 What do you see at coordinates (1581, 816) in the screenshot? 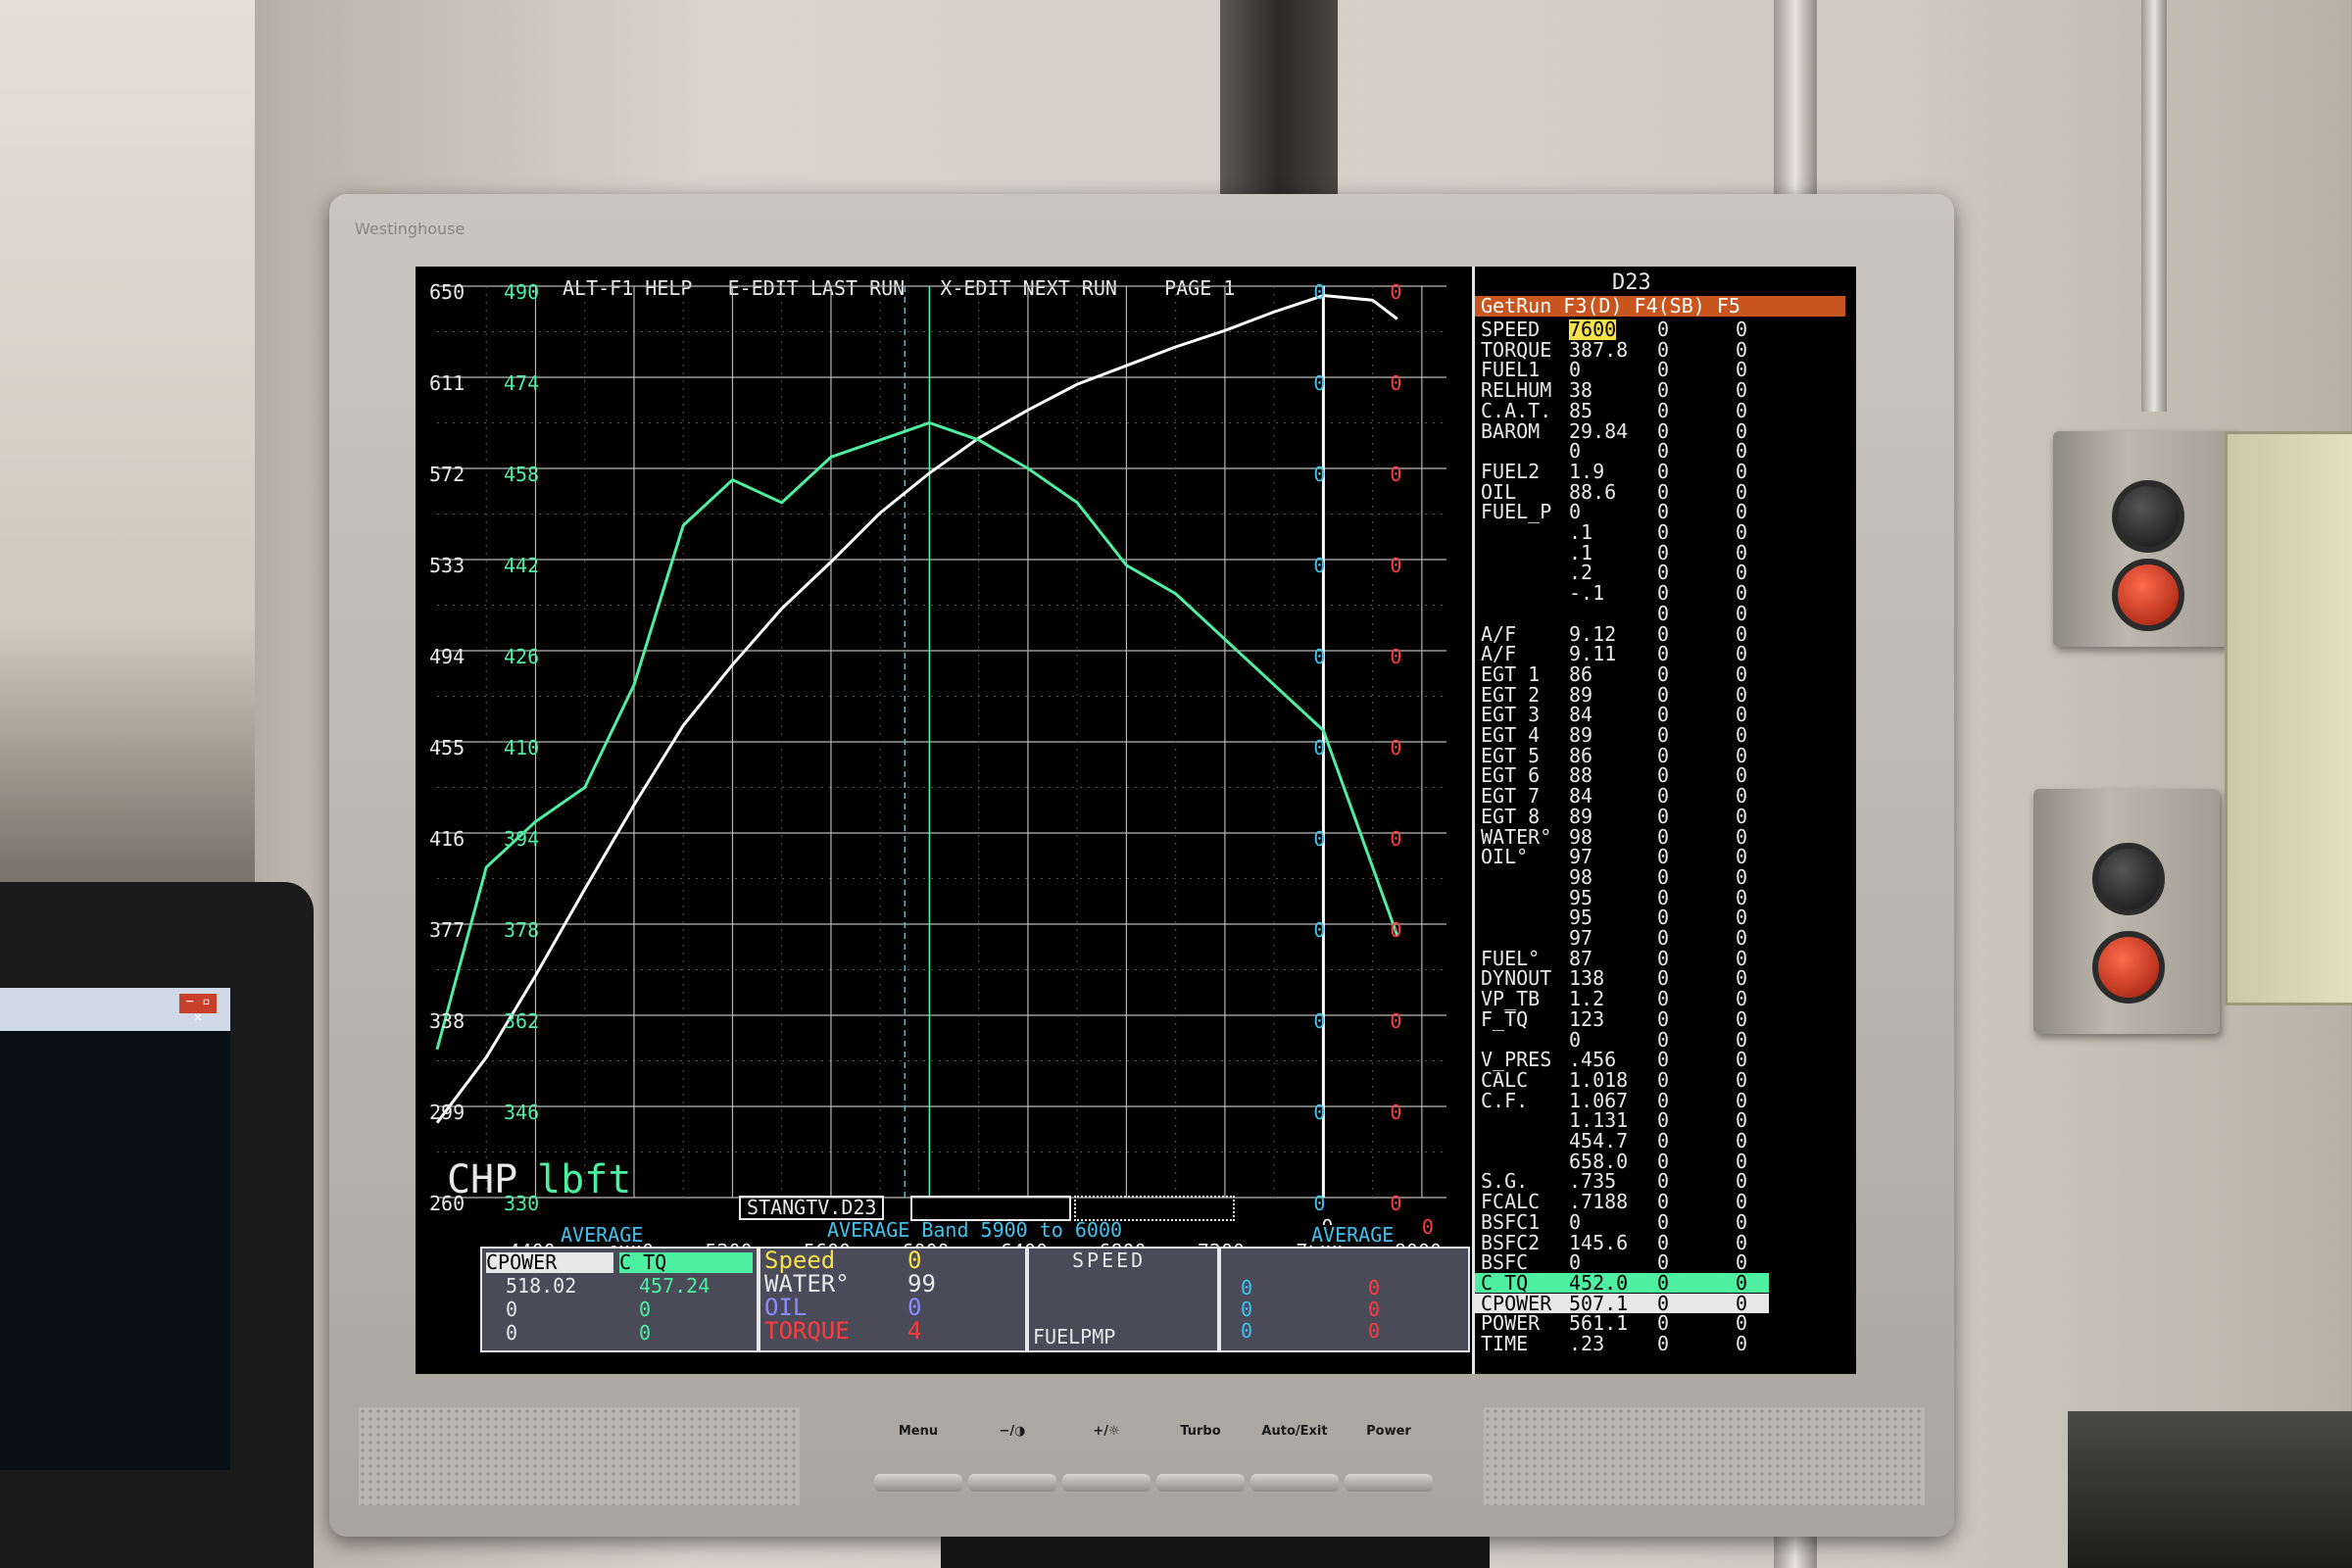
I see `panel-row-value: 89` at bounding box center [1581, 816].